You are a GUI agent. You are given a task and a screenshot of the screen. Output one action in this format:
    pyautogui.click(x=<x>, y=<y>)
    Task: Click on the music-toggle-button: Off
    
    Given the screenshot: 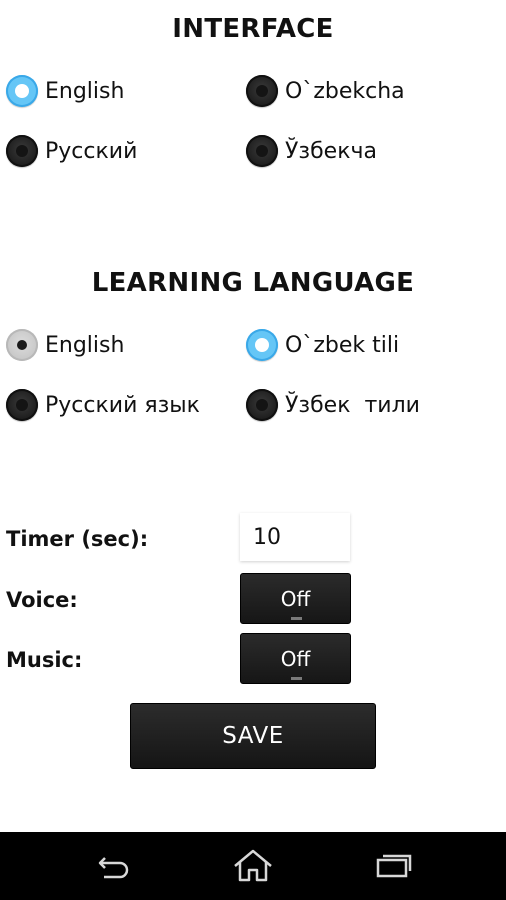 What is the action you would take?
    pyautogui.click(x=295, y=658)
    